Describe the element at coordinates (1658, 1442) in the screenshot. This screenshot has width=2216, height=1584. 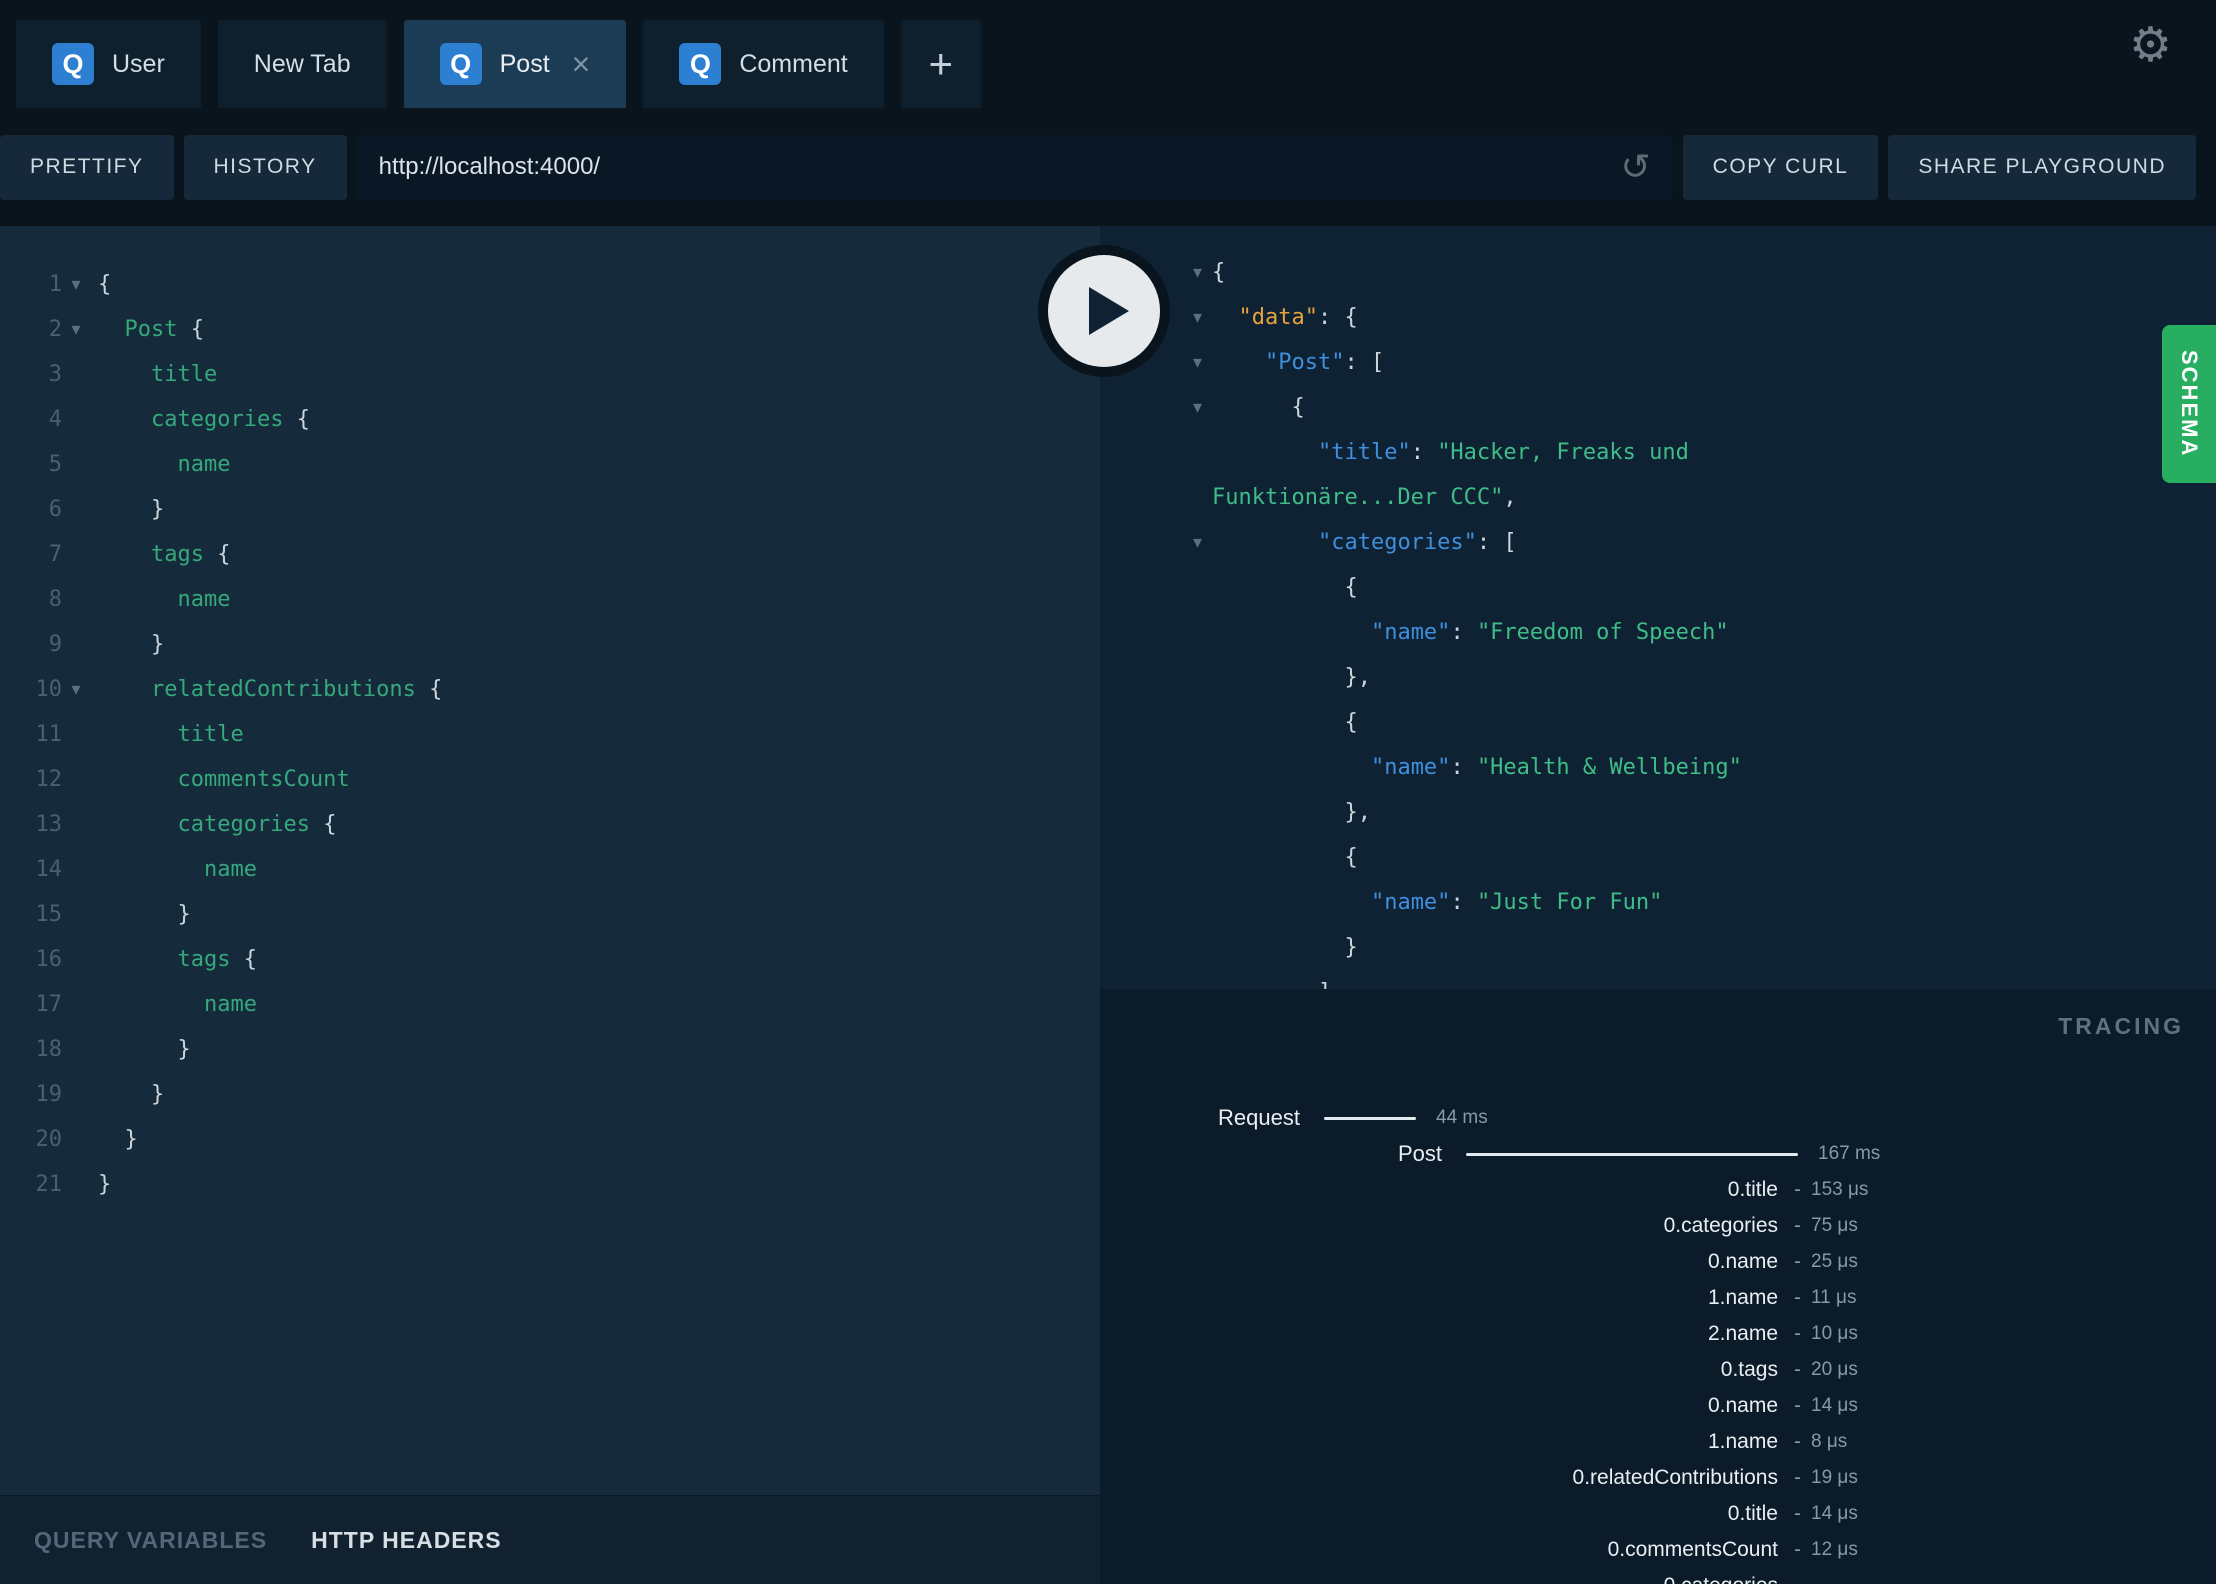
I see `trace-row: 1.name -8 μs` at that location.